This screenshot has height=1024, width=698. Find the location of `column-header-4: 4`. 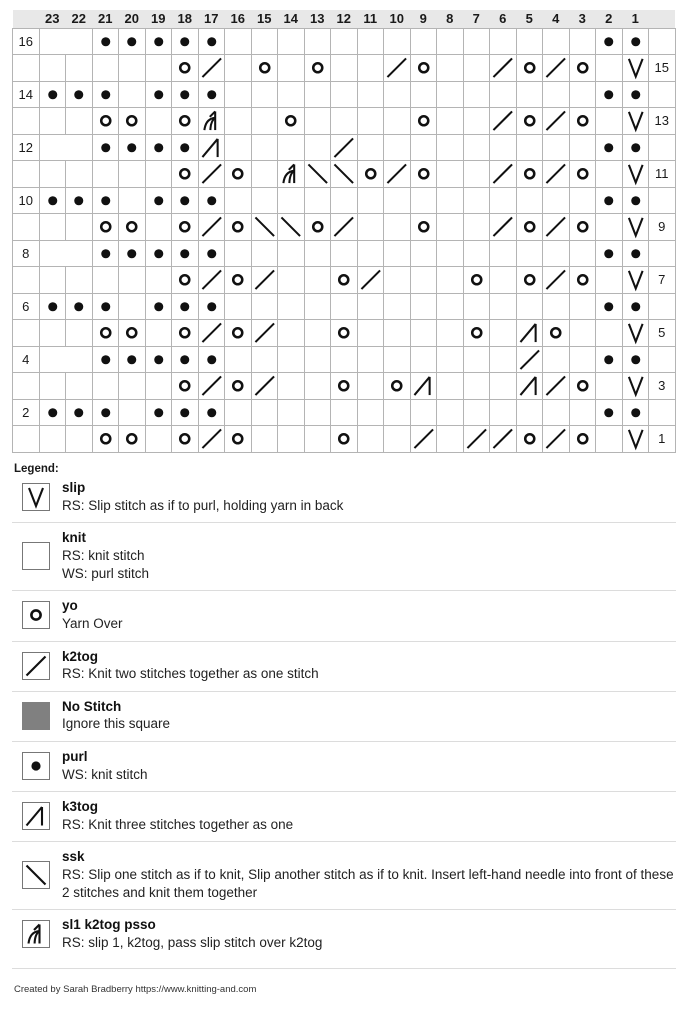

column-header-4: 4 is located at coordinates (555, 19).